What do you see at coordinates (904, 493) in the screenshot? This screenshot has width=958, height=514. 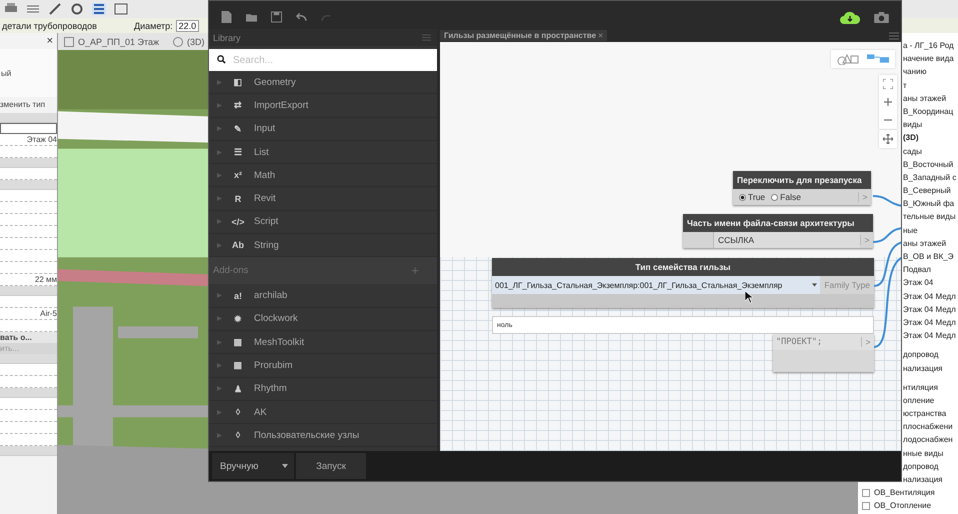 I see `browser-item: ОВ_Вентиляция` at bounding box center [904, 493].